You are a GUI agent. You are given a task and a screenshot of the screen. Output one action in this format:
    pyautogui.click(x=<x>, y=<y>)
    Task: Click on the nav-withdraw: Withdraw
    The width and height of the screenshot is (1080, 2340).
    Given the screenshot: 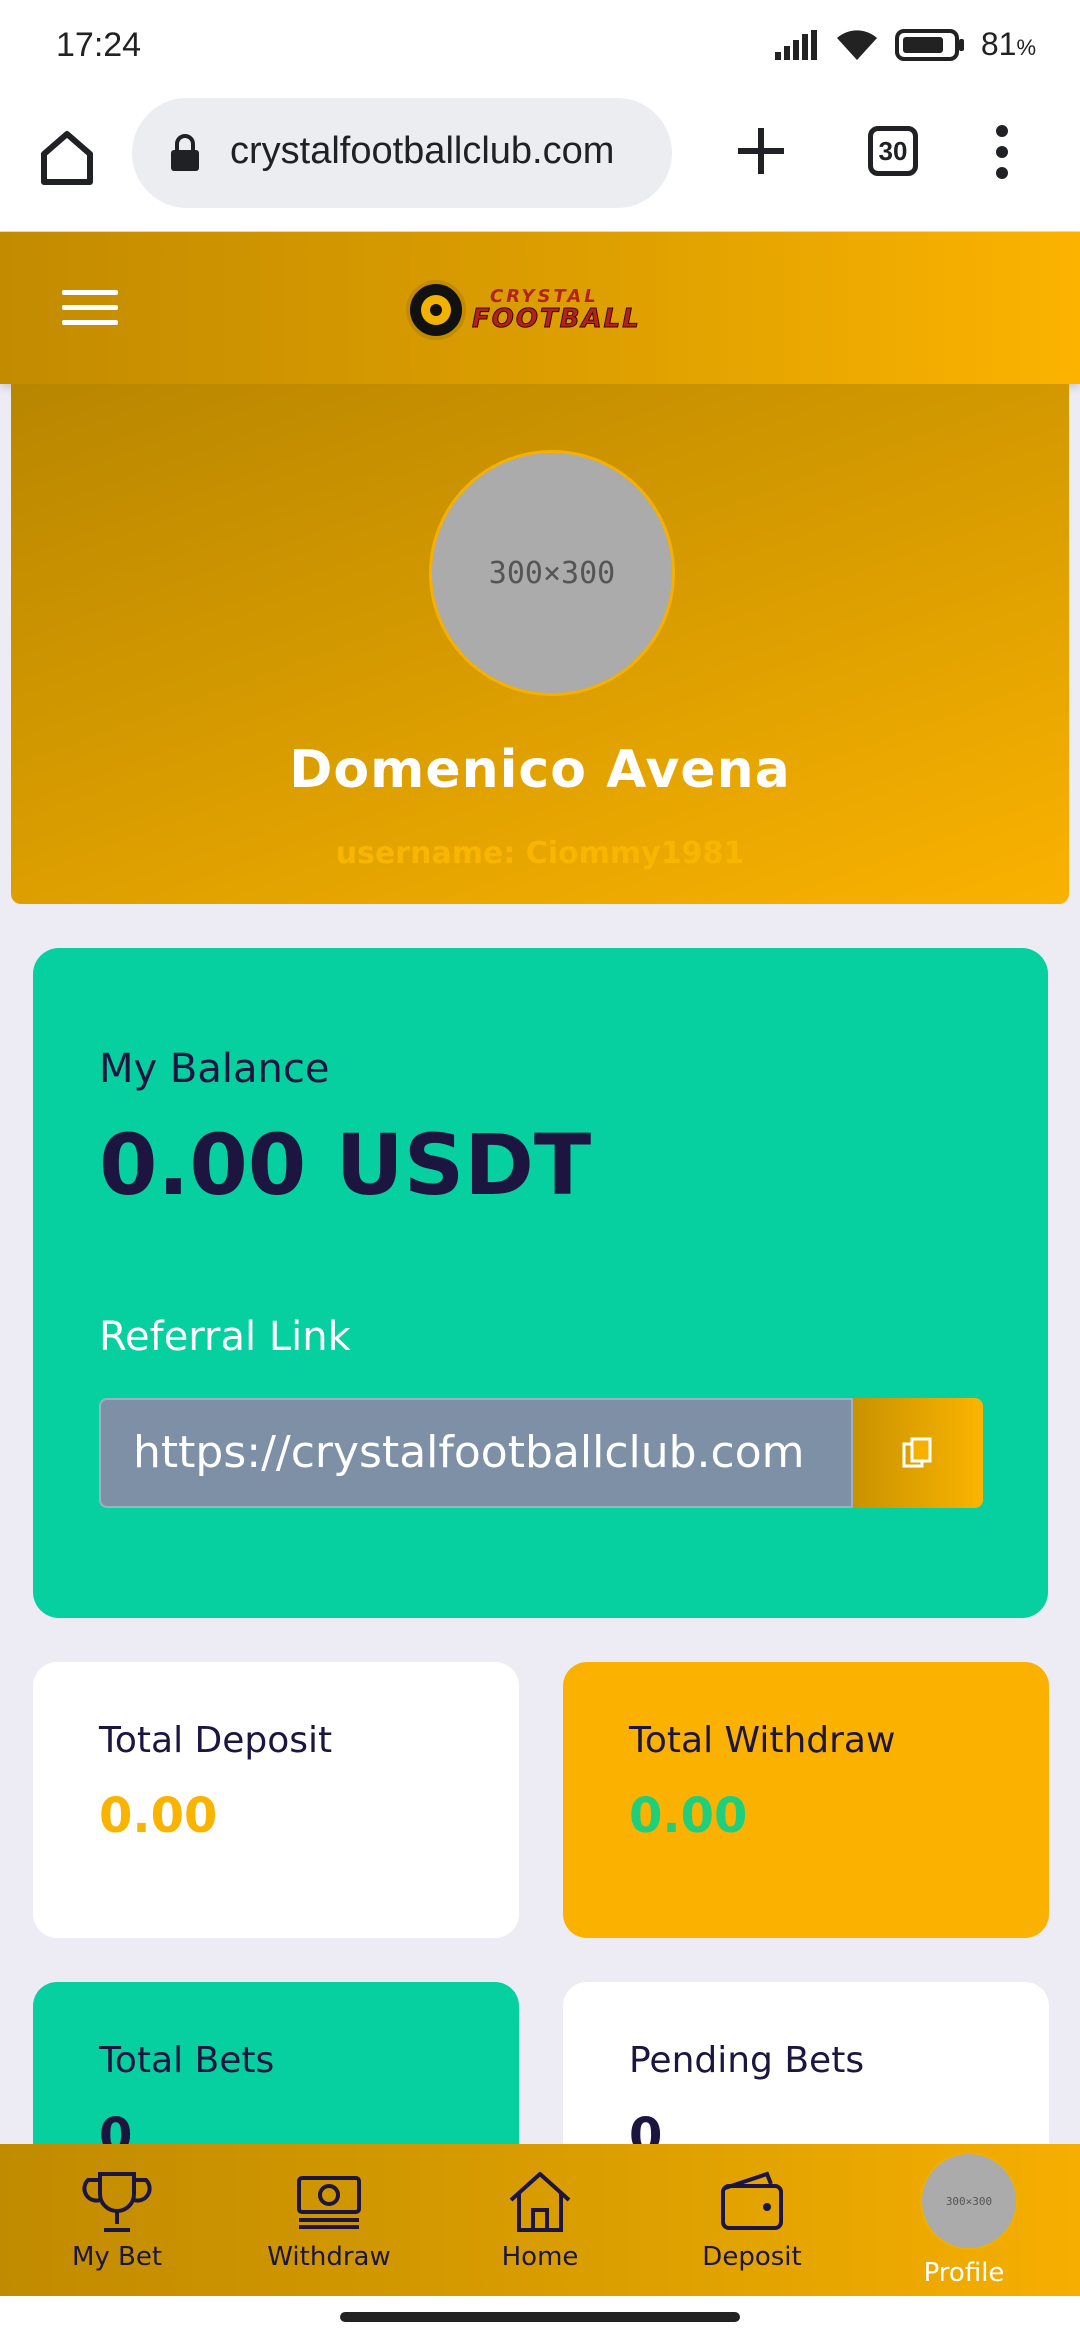 What is the action you would take?
    pyautogui.click(x=329, y=2220)
    